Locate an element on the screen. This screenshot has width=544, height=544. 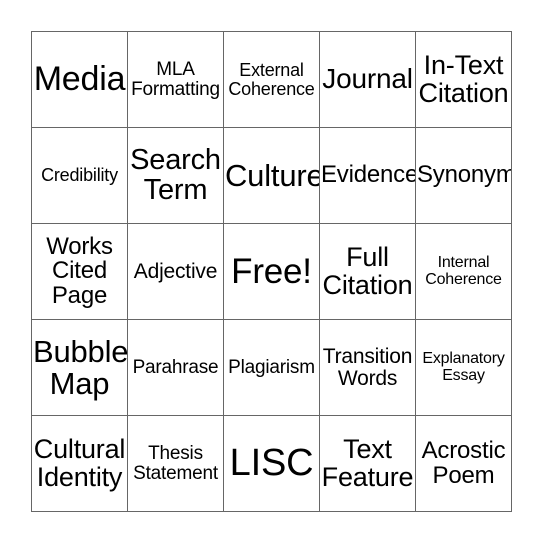
bingo-cell-label: Parahrase is located at coordinates (175, 367).